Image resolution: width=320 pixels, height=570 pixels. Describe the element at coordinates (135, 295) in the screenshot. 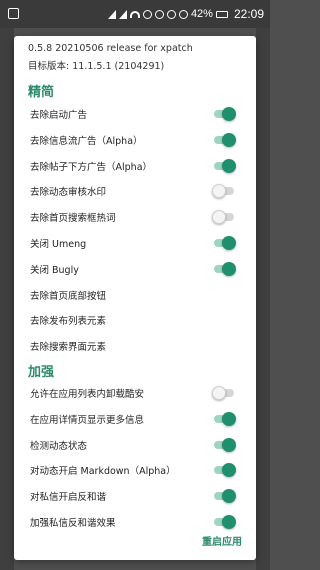

I see `setting-list-item: 去除首页底部按钮` at that location.